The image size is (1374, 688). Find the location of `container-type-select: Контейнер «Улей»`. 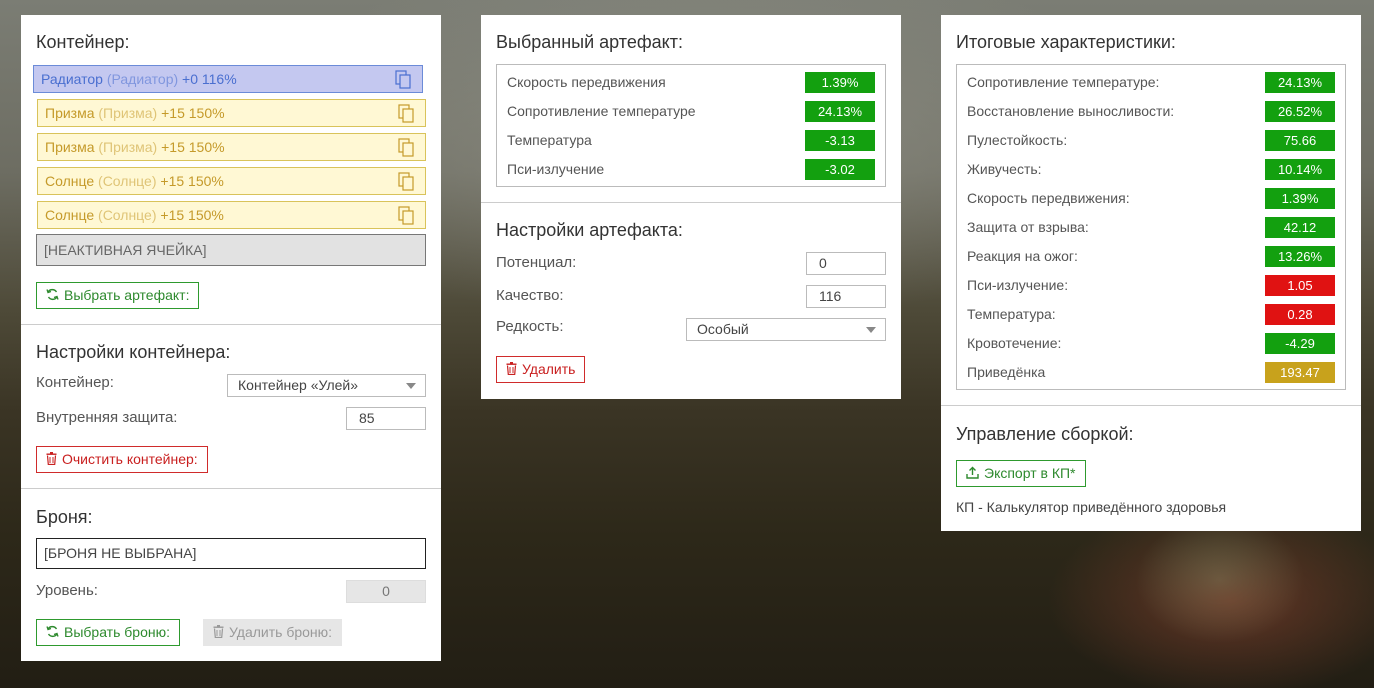

container-type-select: Контейнер «Улей» is located at coordinates (326, 385).